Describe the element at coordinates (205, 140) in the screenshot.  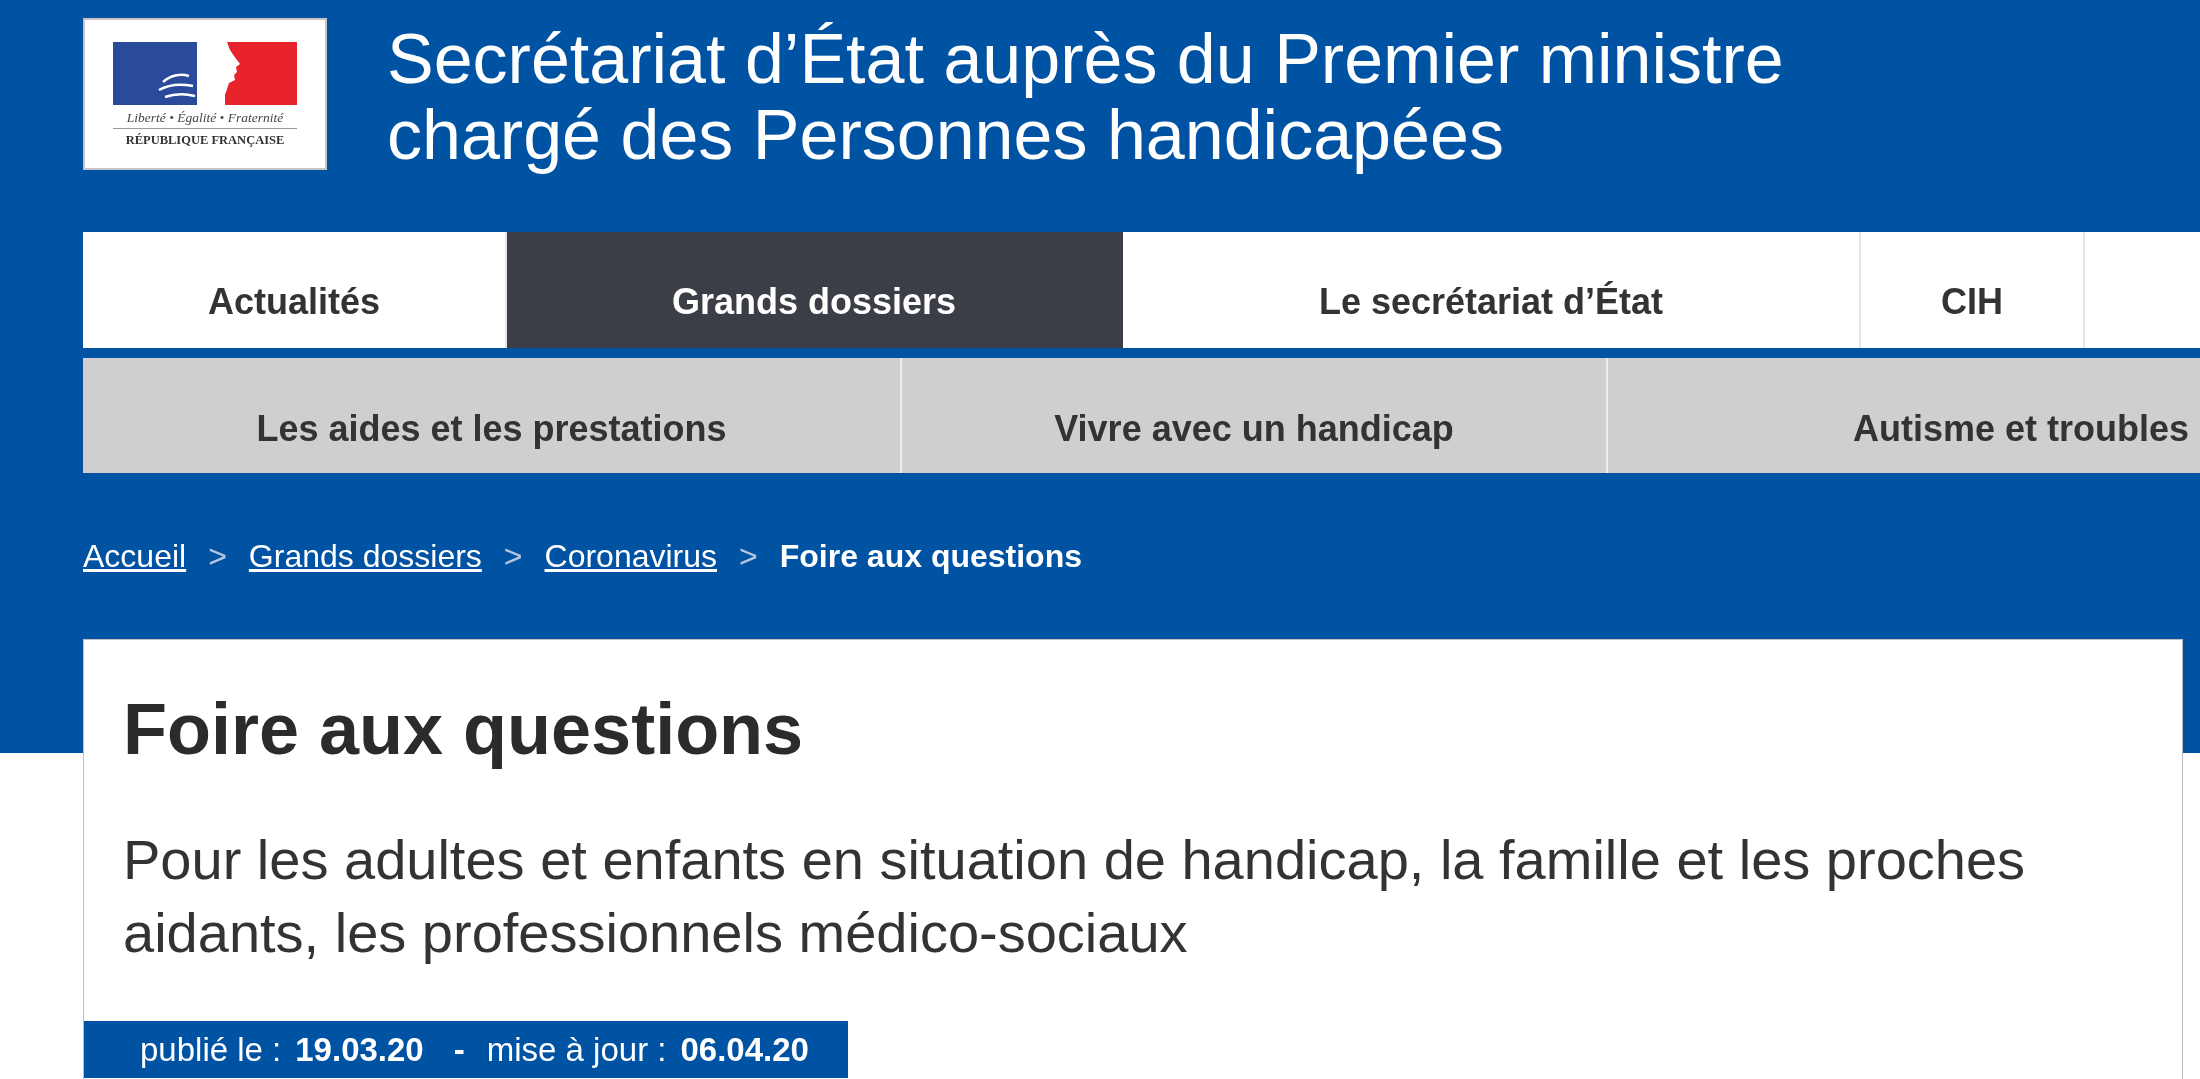
I see `logo-caption: RÉPUBLIQUE FRANÇAISE` at that location.